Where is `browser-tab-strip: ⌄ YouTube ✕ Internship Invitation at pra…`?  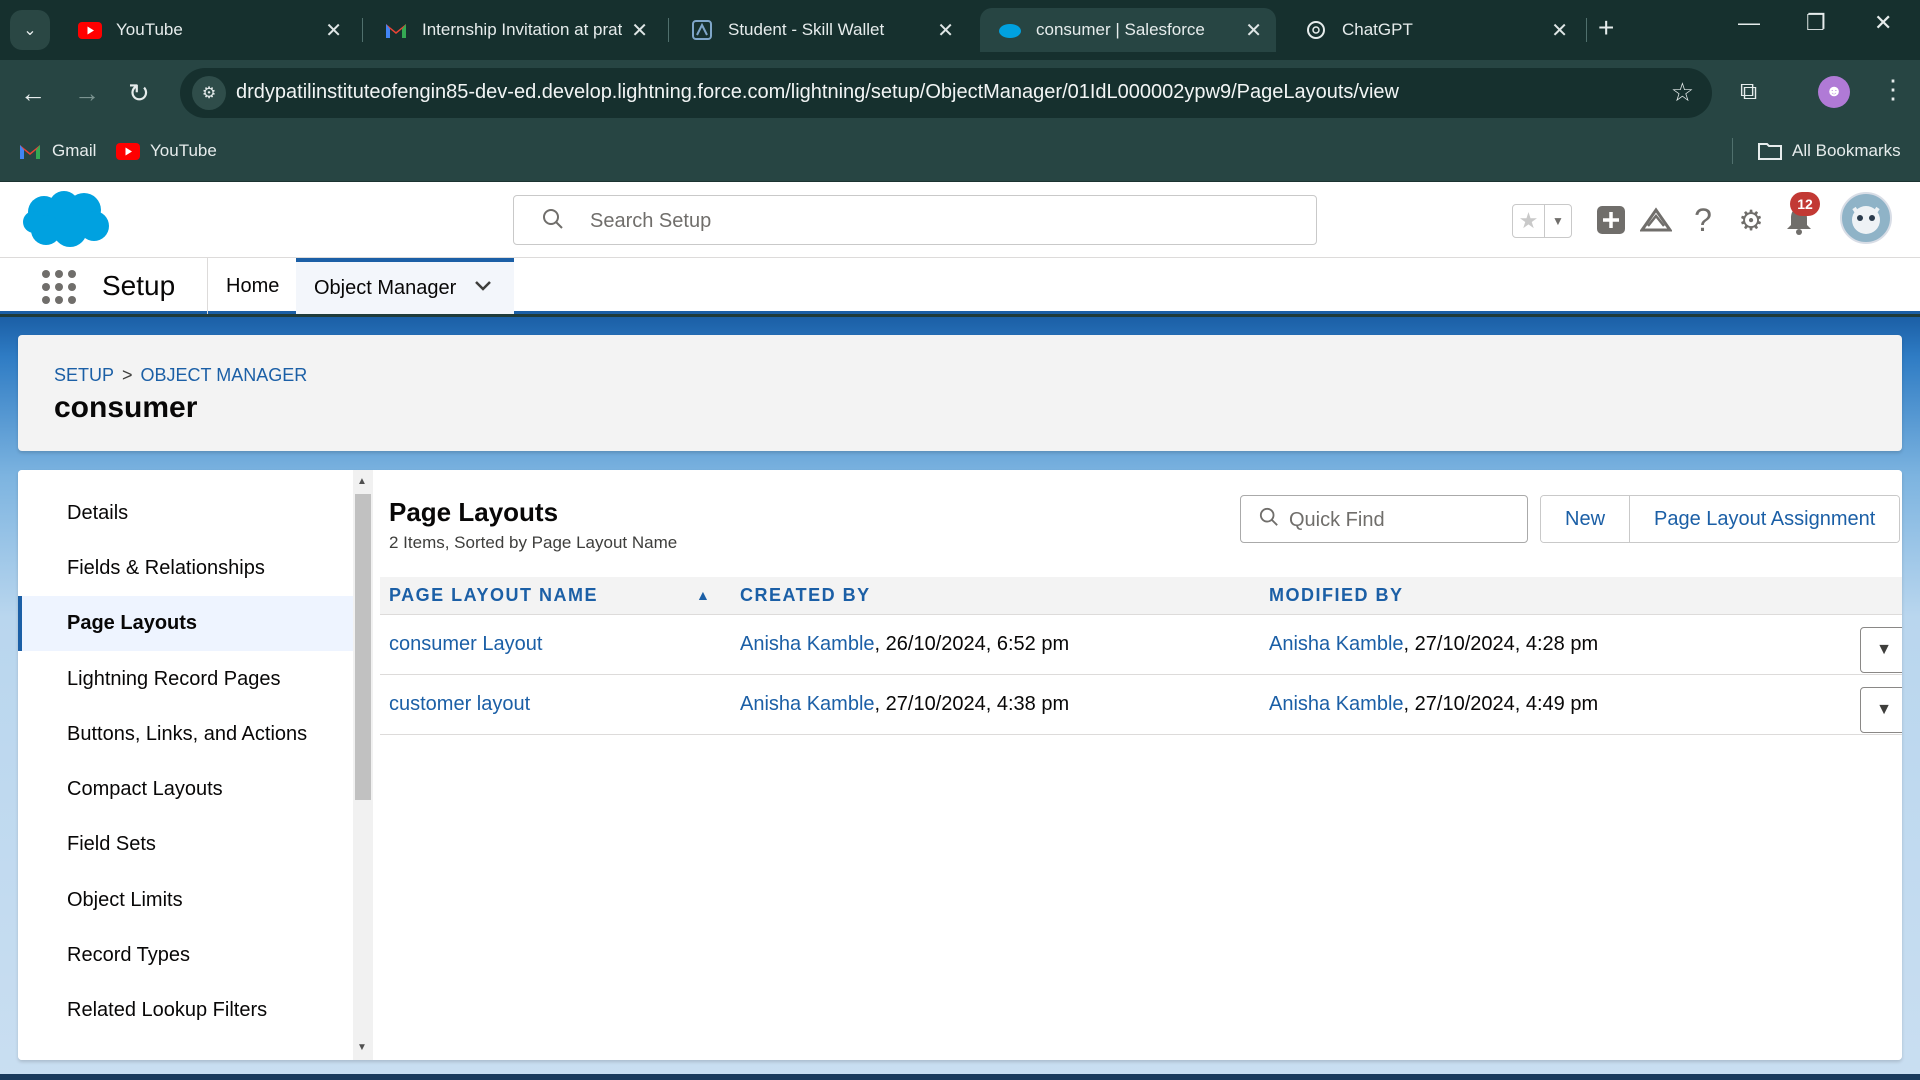
browser-tab-strip: ⌄ YouTube ✕ Internship Invitation at pra… is located at coordinates (960, 30).